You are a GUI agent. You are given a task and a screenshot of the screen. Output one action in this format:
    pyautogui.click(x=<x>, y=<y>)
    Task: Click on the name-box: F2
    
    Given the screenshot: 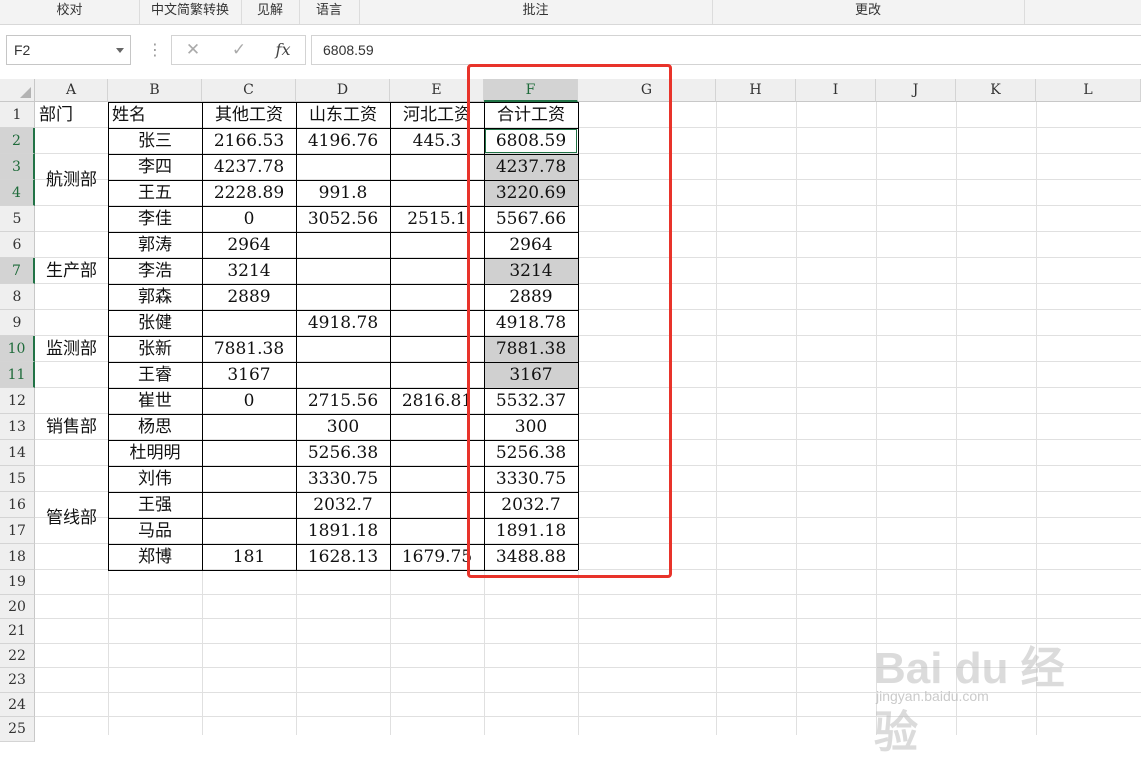 What is the action you would take?
    pyautogui.click(x=68, y=50)
    